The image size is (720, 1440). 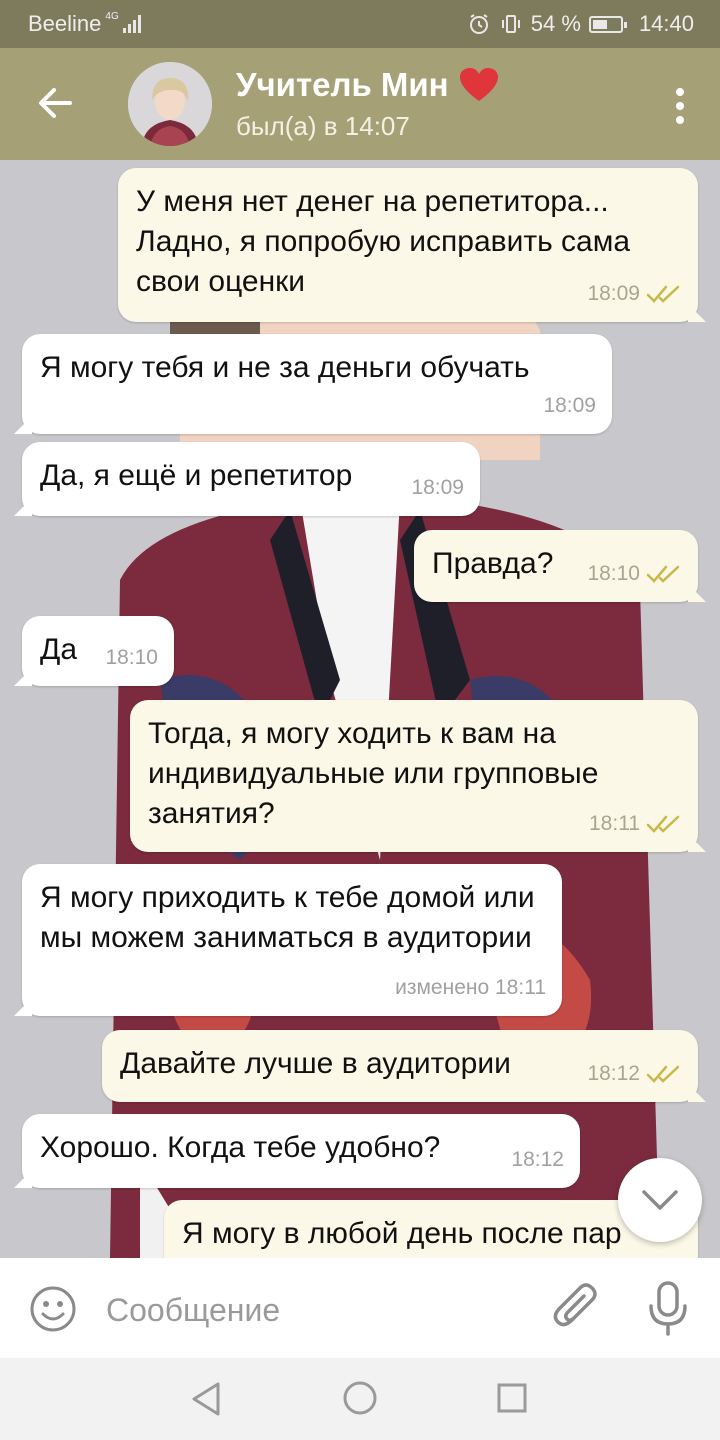 I want to click on scroll-to-bottom-button, so click(x=660, y=1200).